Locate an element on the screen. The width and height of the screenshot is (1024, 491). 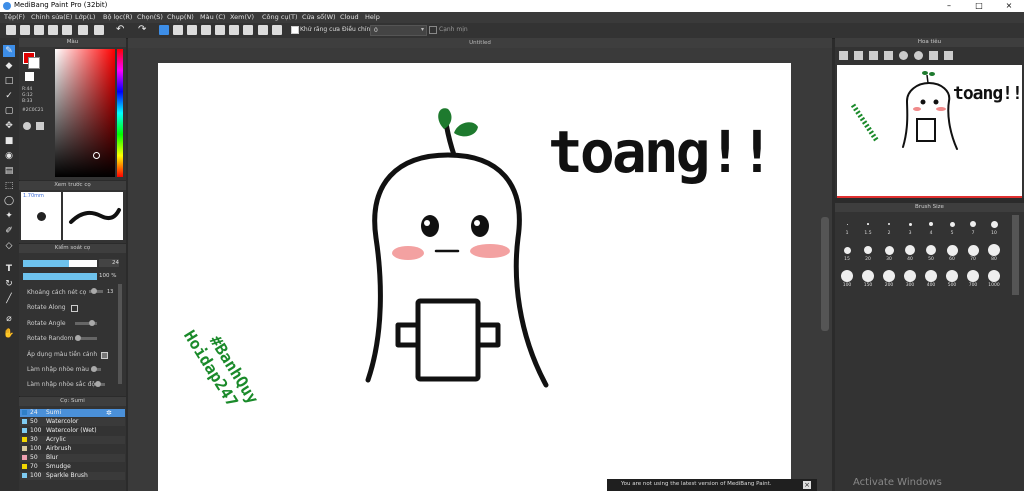
canvas-tab: Untitled is located at coordinates (480, 43).